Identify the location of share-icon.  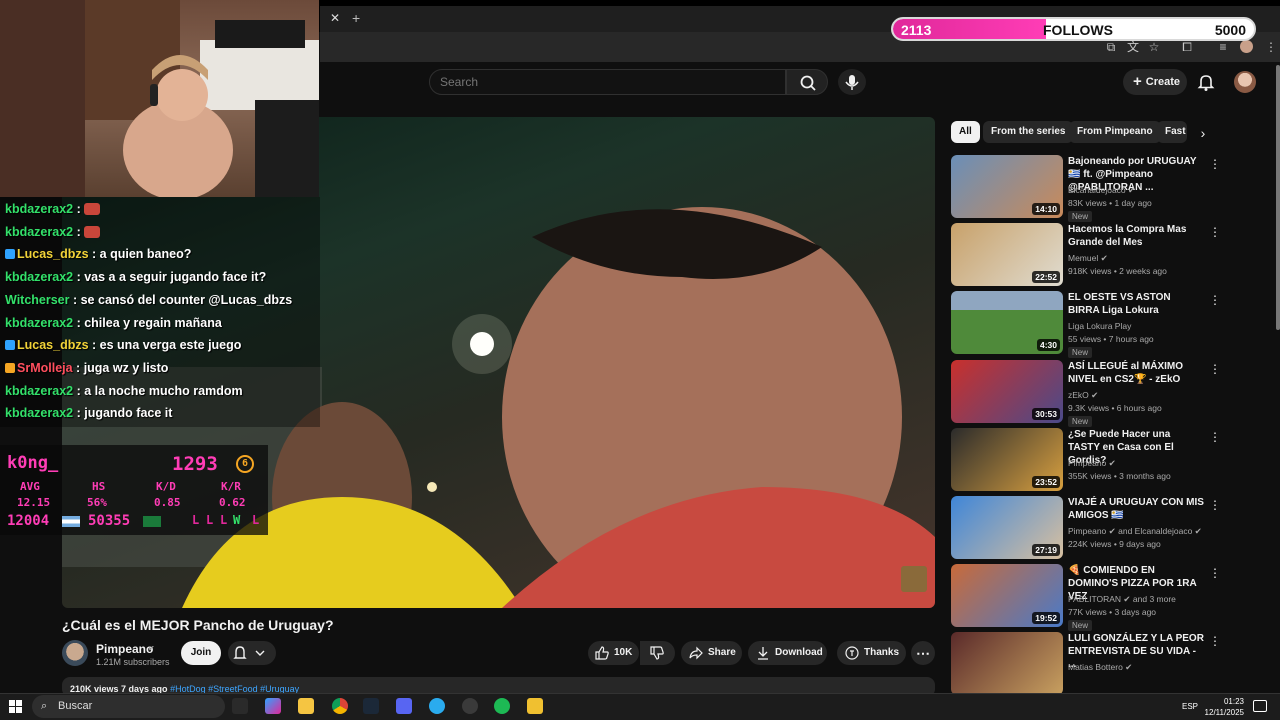
(696, 653).